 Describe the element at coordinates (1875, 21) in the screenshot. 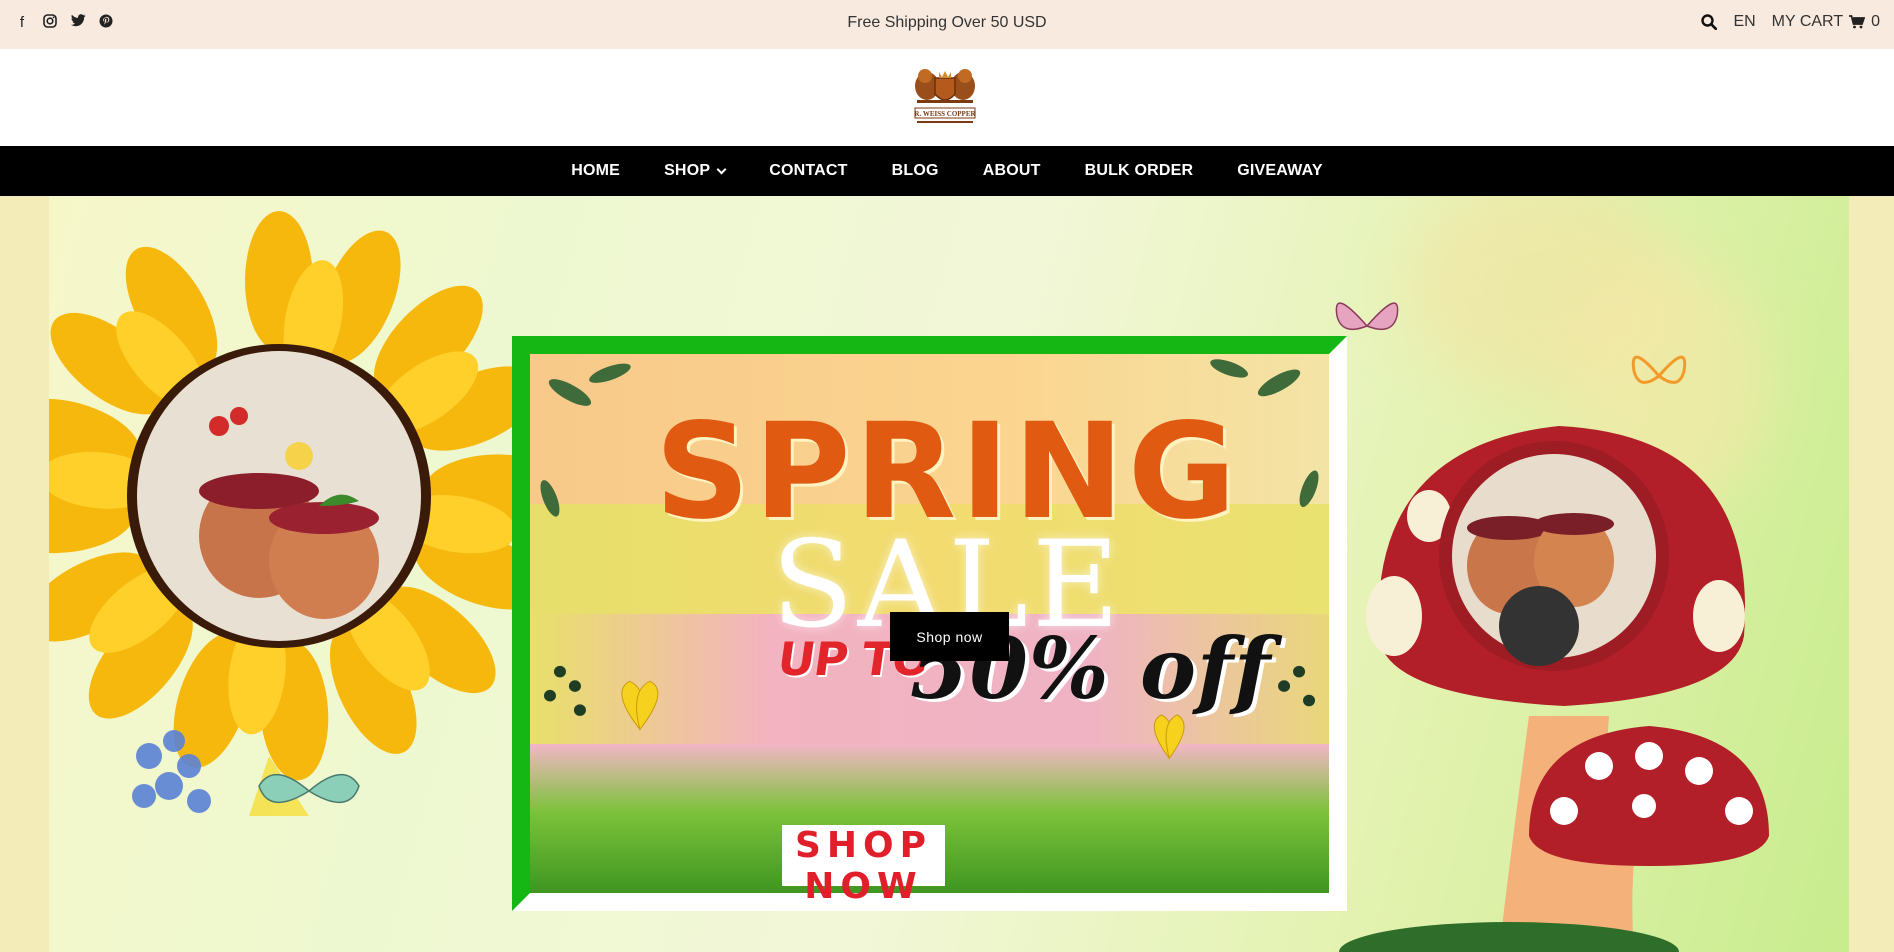

I see `cart-count: 0` at that location.